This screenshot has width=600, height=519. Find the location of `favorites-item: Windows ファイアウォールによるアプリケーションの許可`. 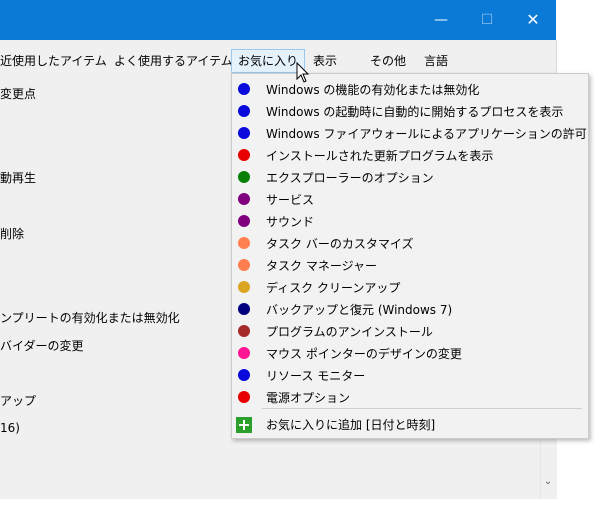

favorites-item: Windows ファイアウォールによるアプリケーションの許可 is located at coordinates (410, 133).